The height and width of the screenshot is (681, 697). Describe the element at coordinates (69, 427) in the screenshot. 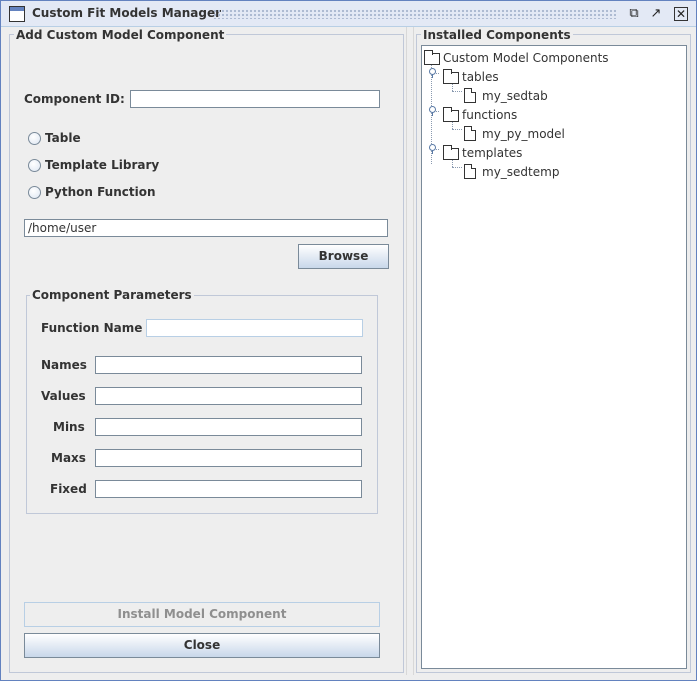

I see `mins-label: Mins` at that location.